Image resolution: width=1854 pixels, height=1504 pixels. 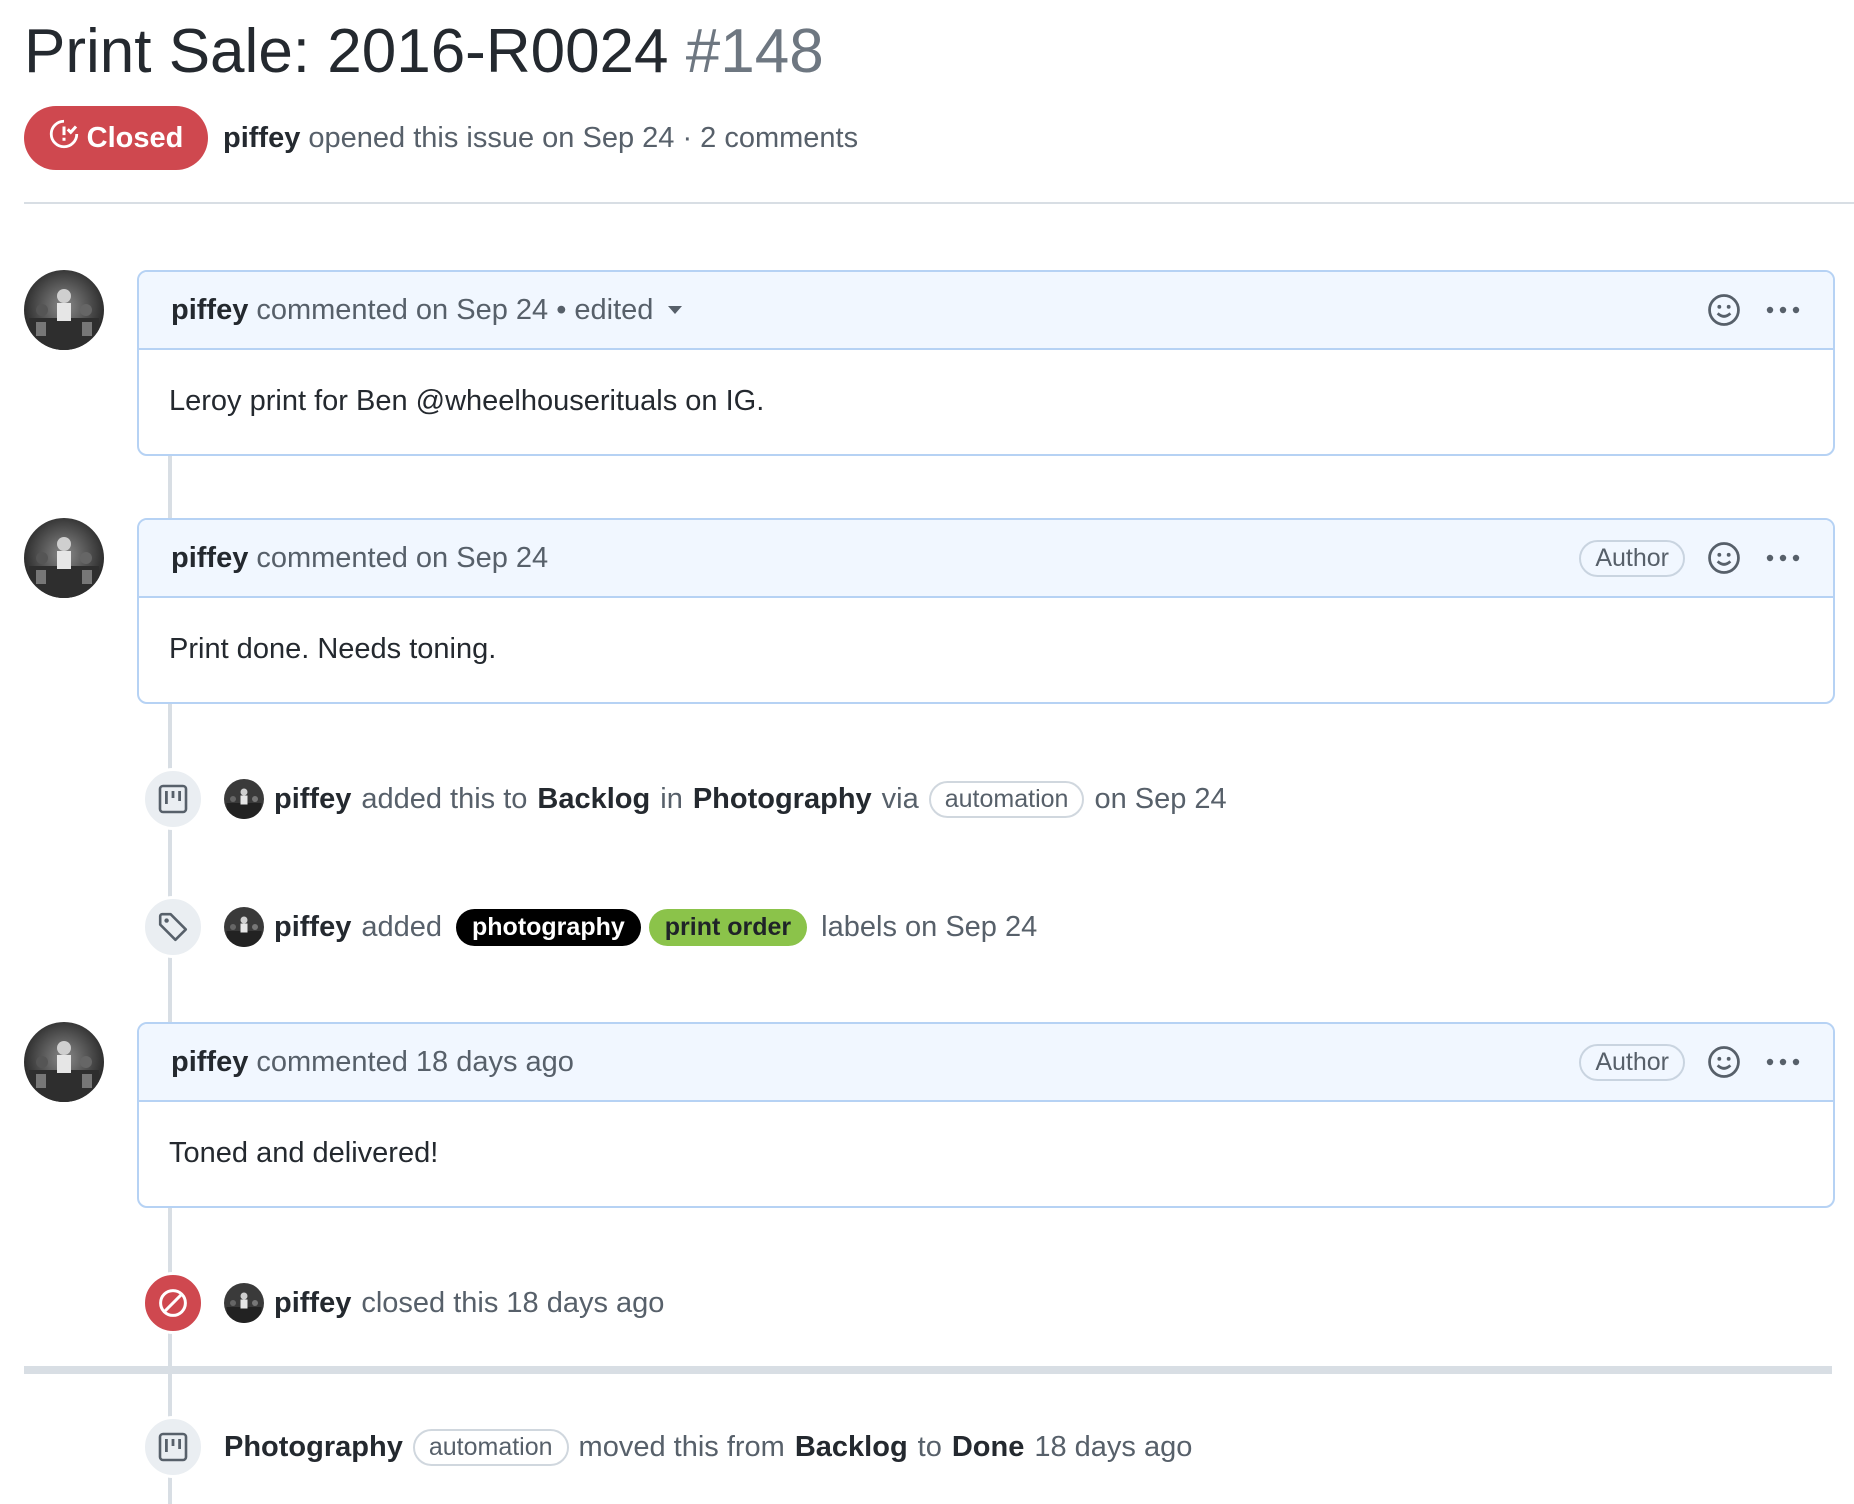 I want to click on event-text: via, so click(x=900, y=798).